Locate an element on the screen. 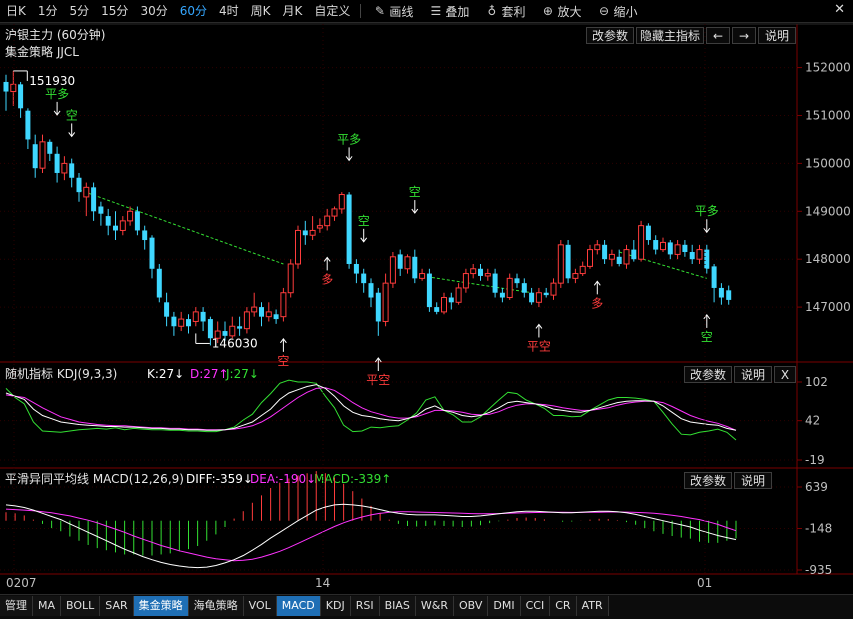 The height and width of the screenshot is (619, 853). kdj-j-value: J:27↓ is located at coordinates (242, 374).